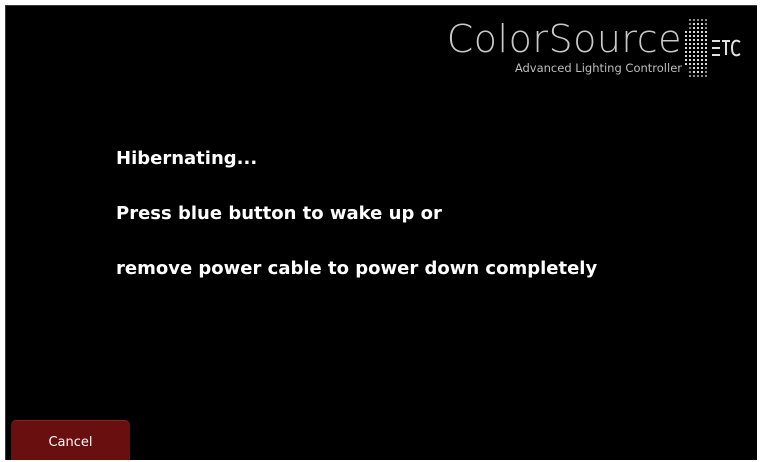 This screenshot has width=762, height=462. Describe the element at coordinates (70, 440) in the screenshot. I see `cancel-button: Cancel` at that location.